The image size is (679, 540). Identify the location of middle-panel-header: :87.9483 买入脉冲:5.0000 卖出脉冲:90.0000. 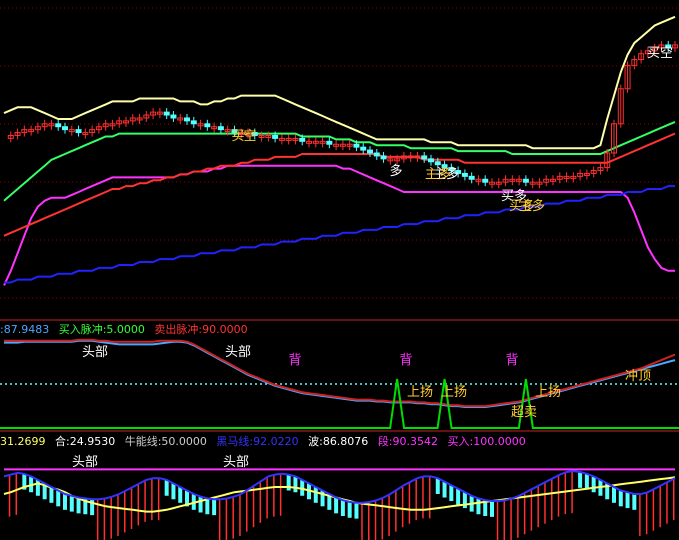
(127, 329).